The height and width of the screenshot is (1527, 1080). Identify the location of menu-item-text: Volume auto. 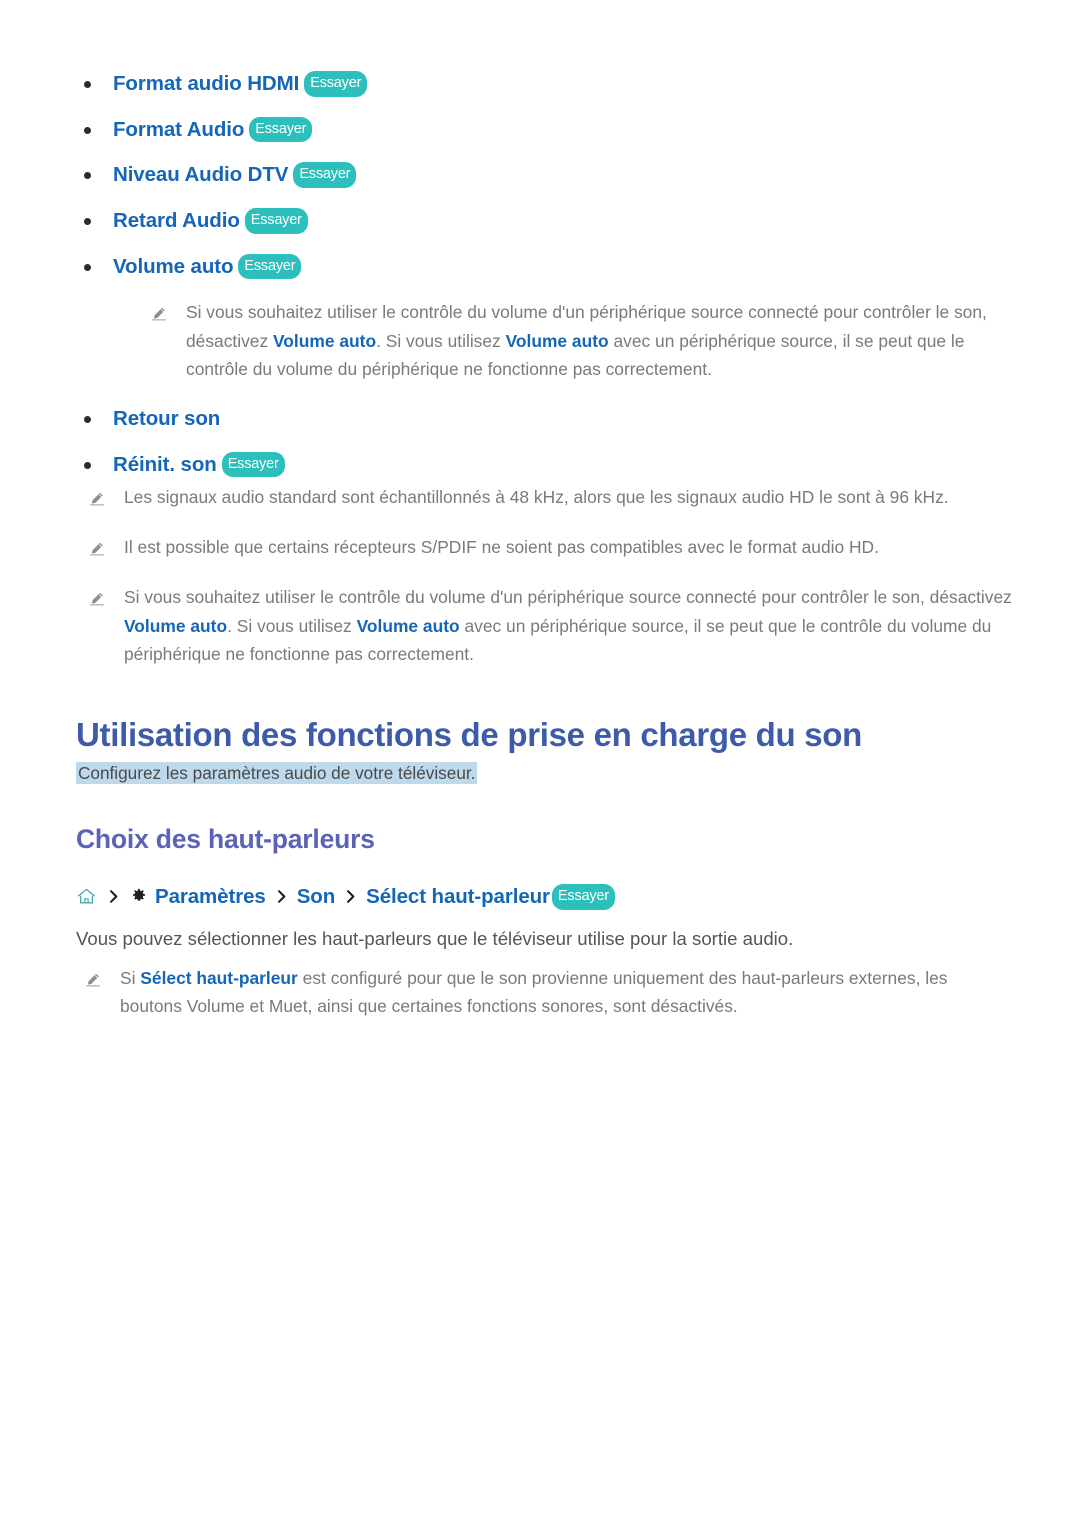
(173, 266).